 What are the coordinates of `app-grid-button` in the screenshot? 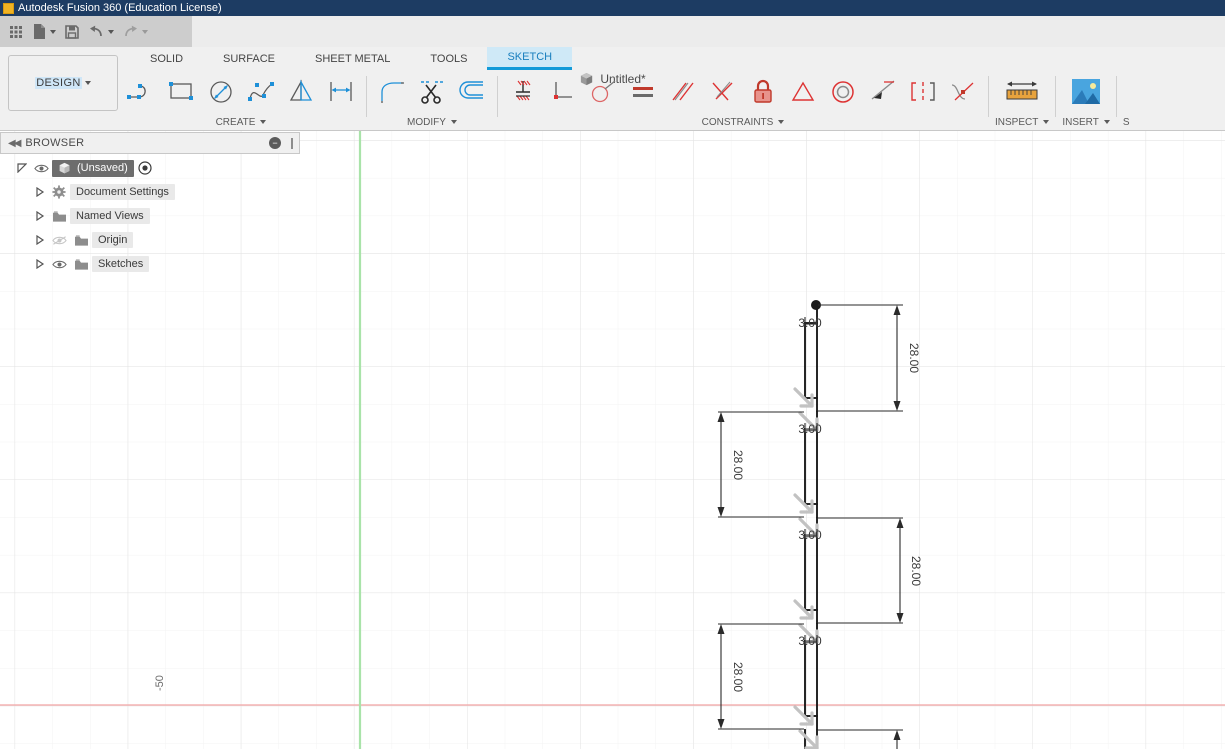 It's located at (16, 32).